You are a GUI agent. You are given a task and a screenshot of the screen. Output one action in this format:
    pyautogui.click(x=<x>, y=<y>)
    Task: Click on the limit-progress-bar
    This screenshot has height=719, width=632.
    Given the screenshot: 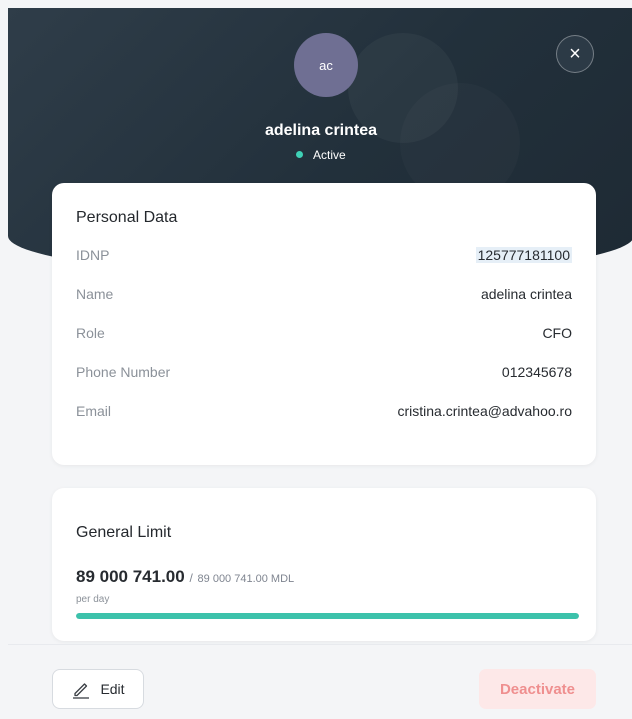 What is the action you would take?
    pyautogui.click(x=327, y=616)
    